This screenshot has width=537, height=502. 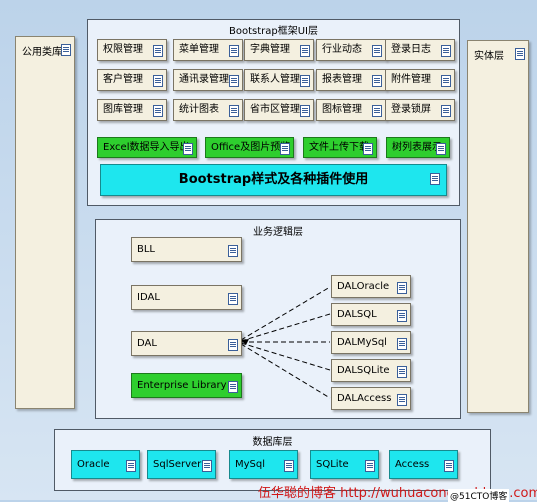 What do you see at coordinates (42, 52) in the screenshot?
I see `common-library-label: 公用类库` at bounding box center [42, 52].